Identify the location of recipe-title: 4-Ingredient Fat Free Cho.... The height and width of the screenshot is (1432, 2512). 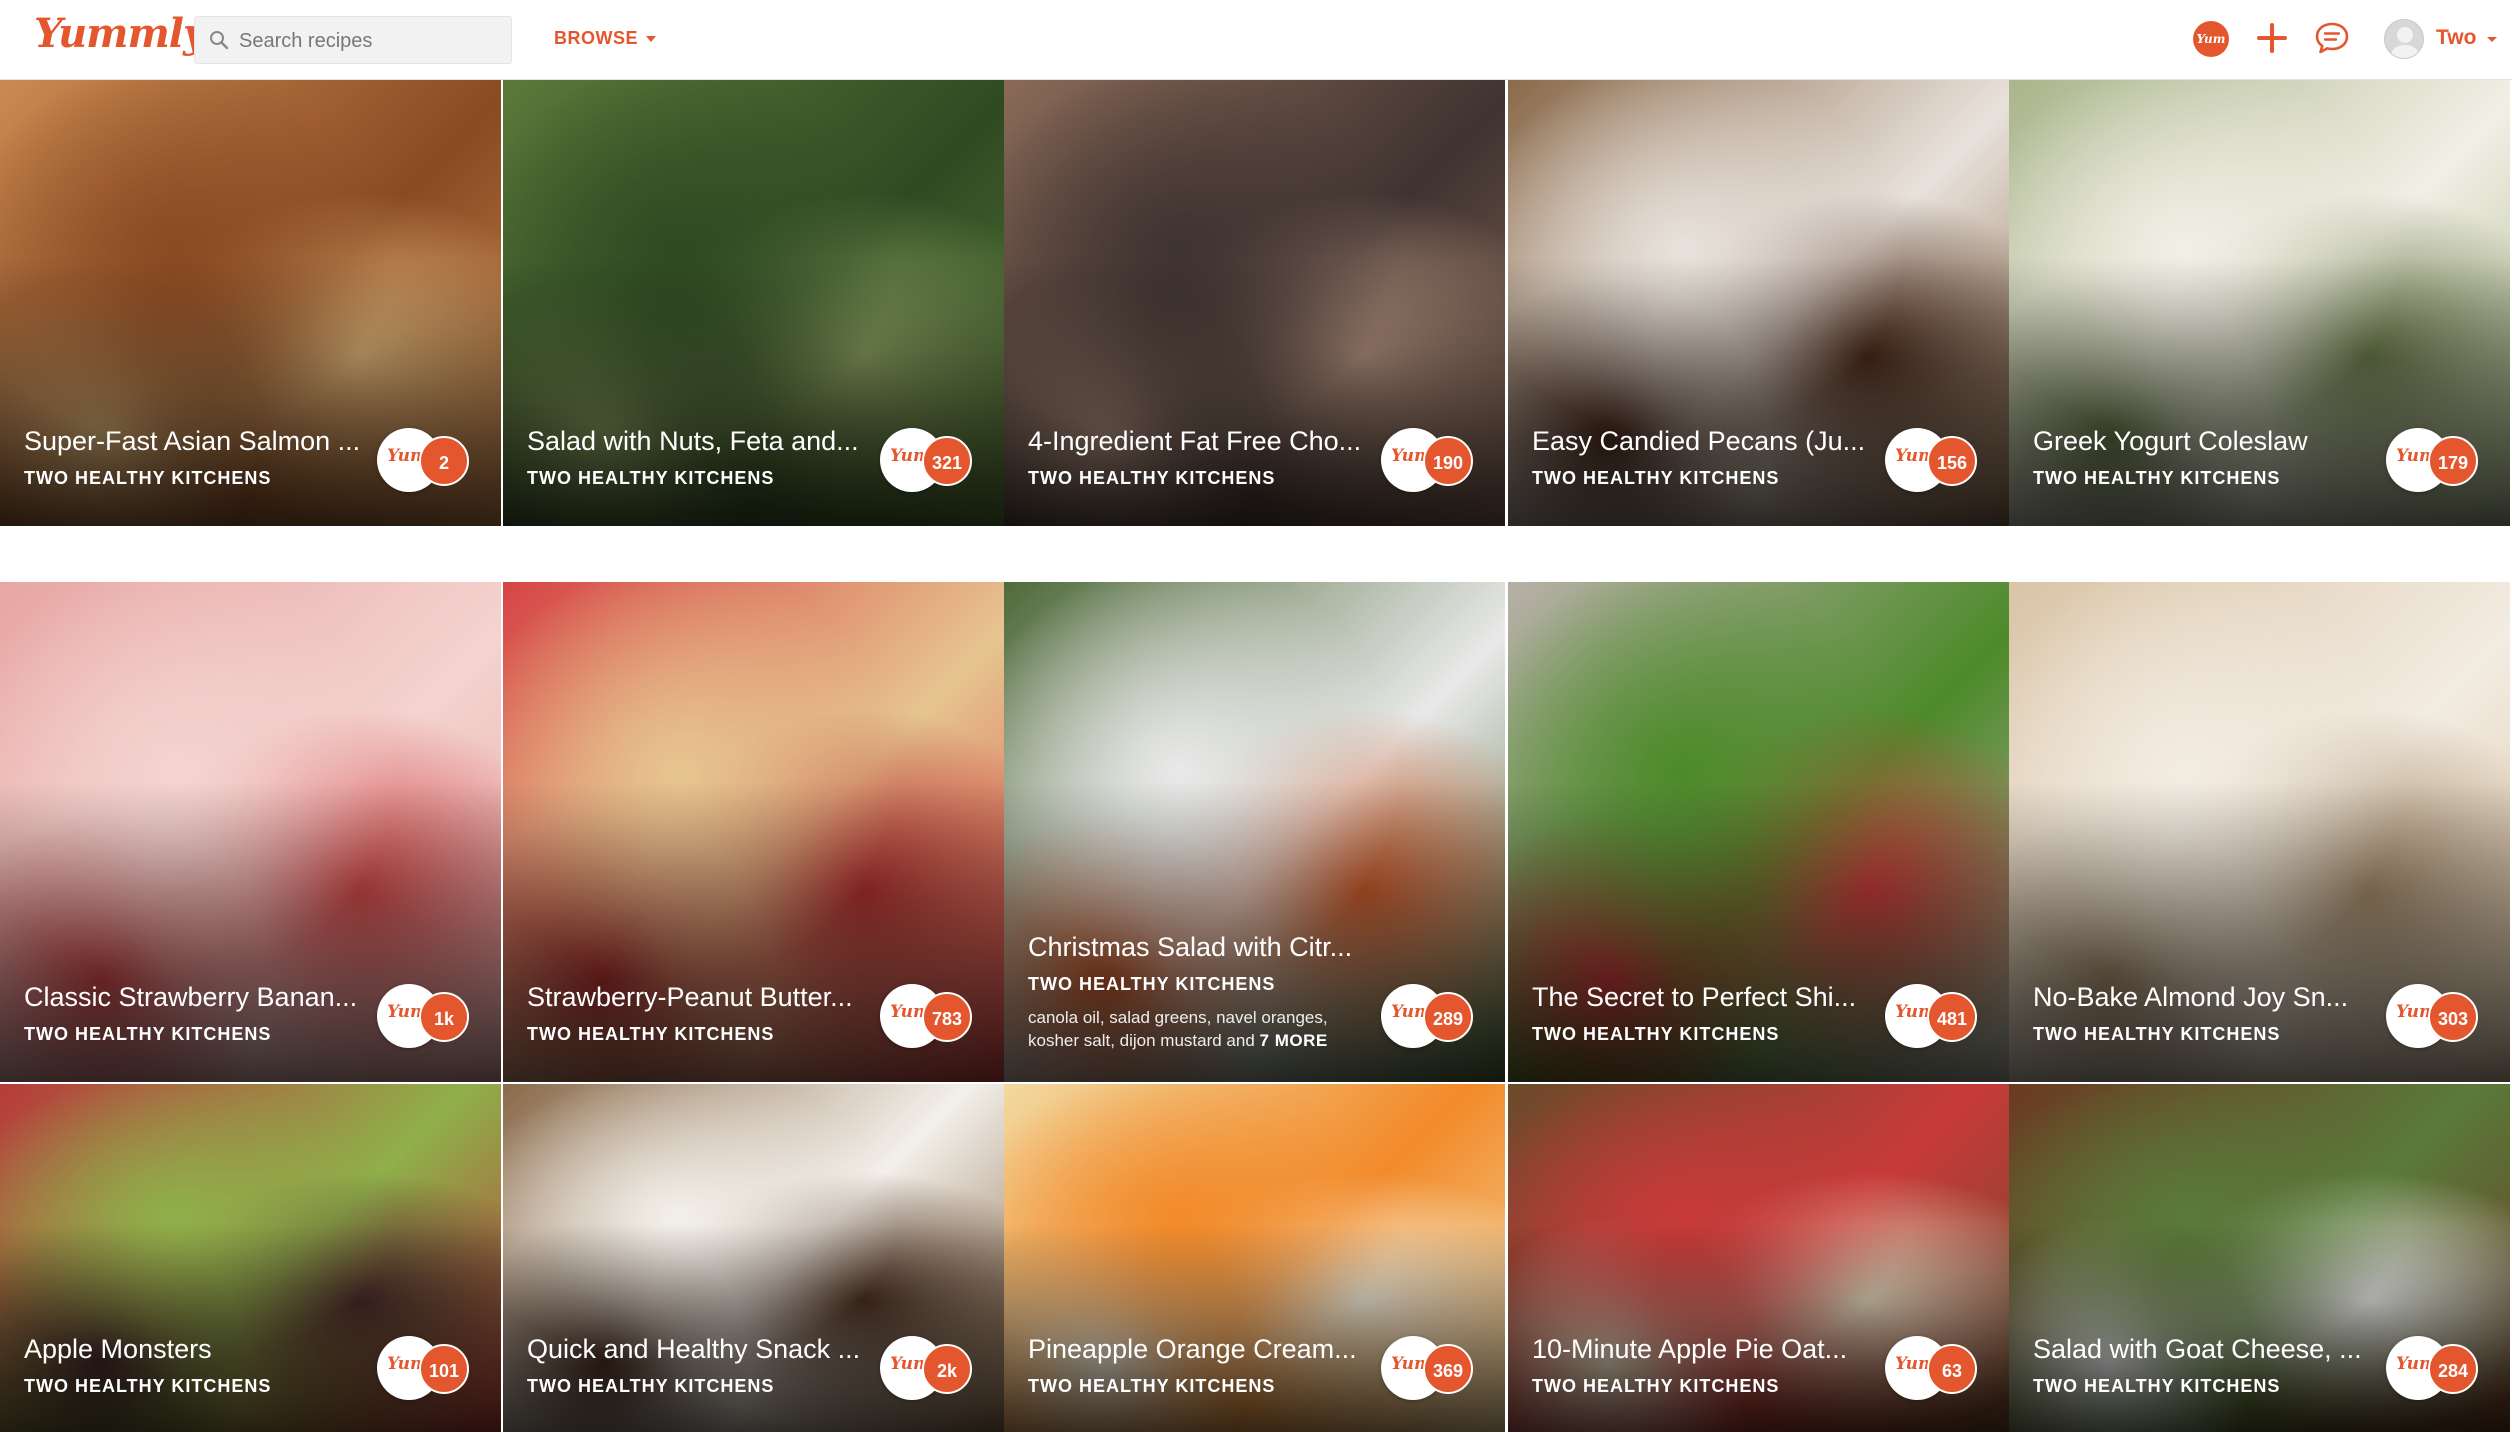
(1199, 441).